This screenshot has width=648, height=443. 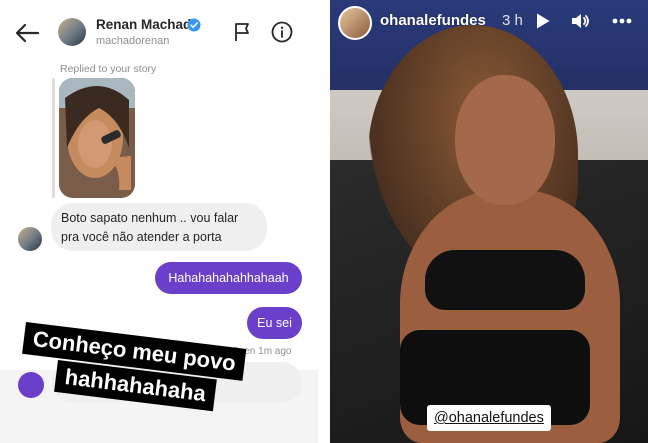 What do you see at coordinates (194, 25) in the screenshot?
I see `verified-badge-icon` at bounding box center [194, 25].